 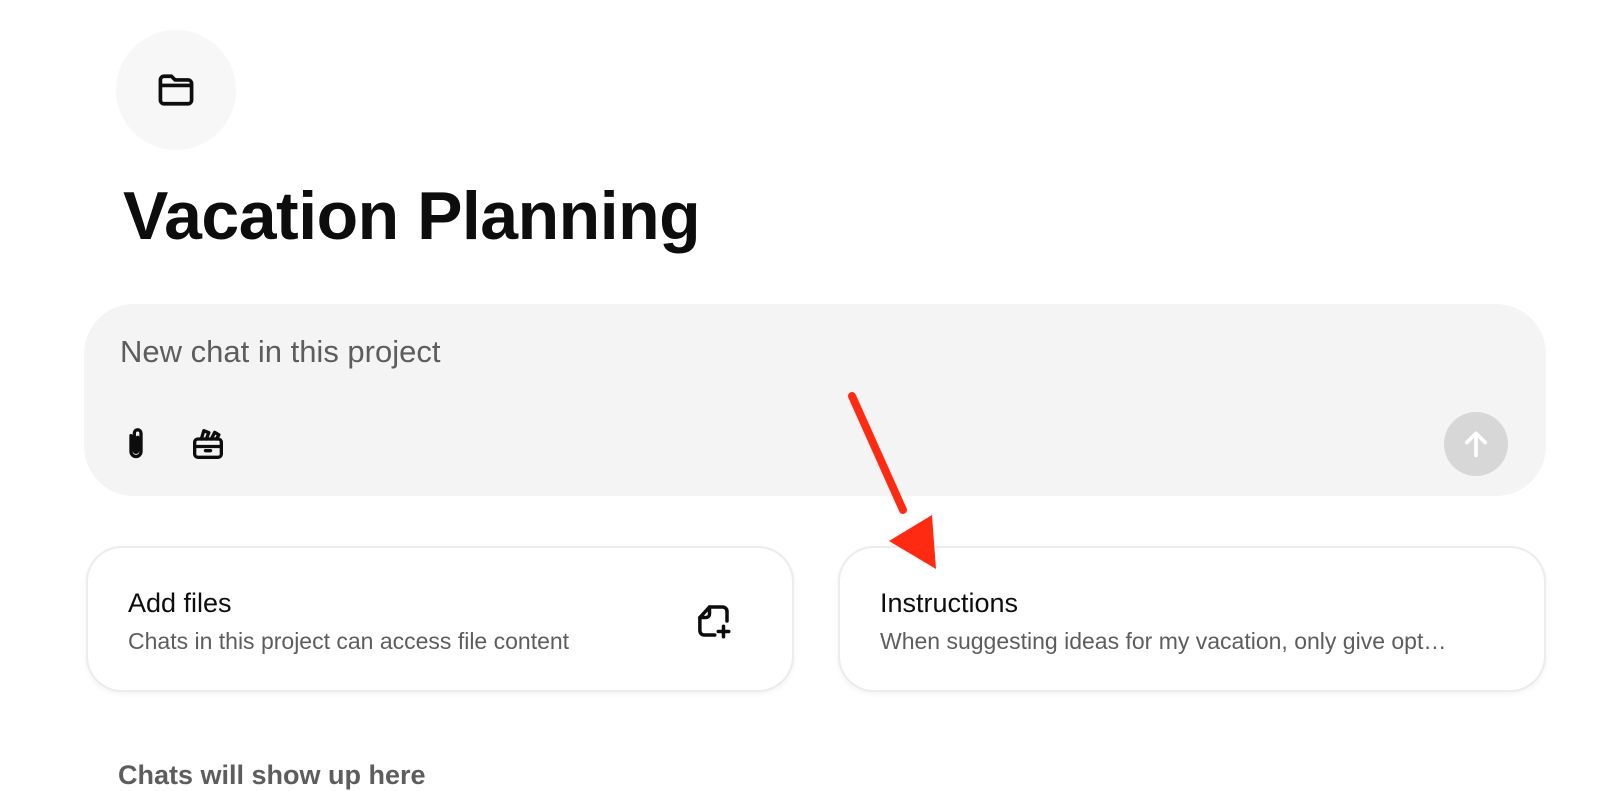 I want to click on chats-section-label: Chats will show up here, so click(x=272, y=775).